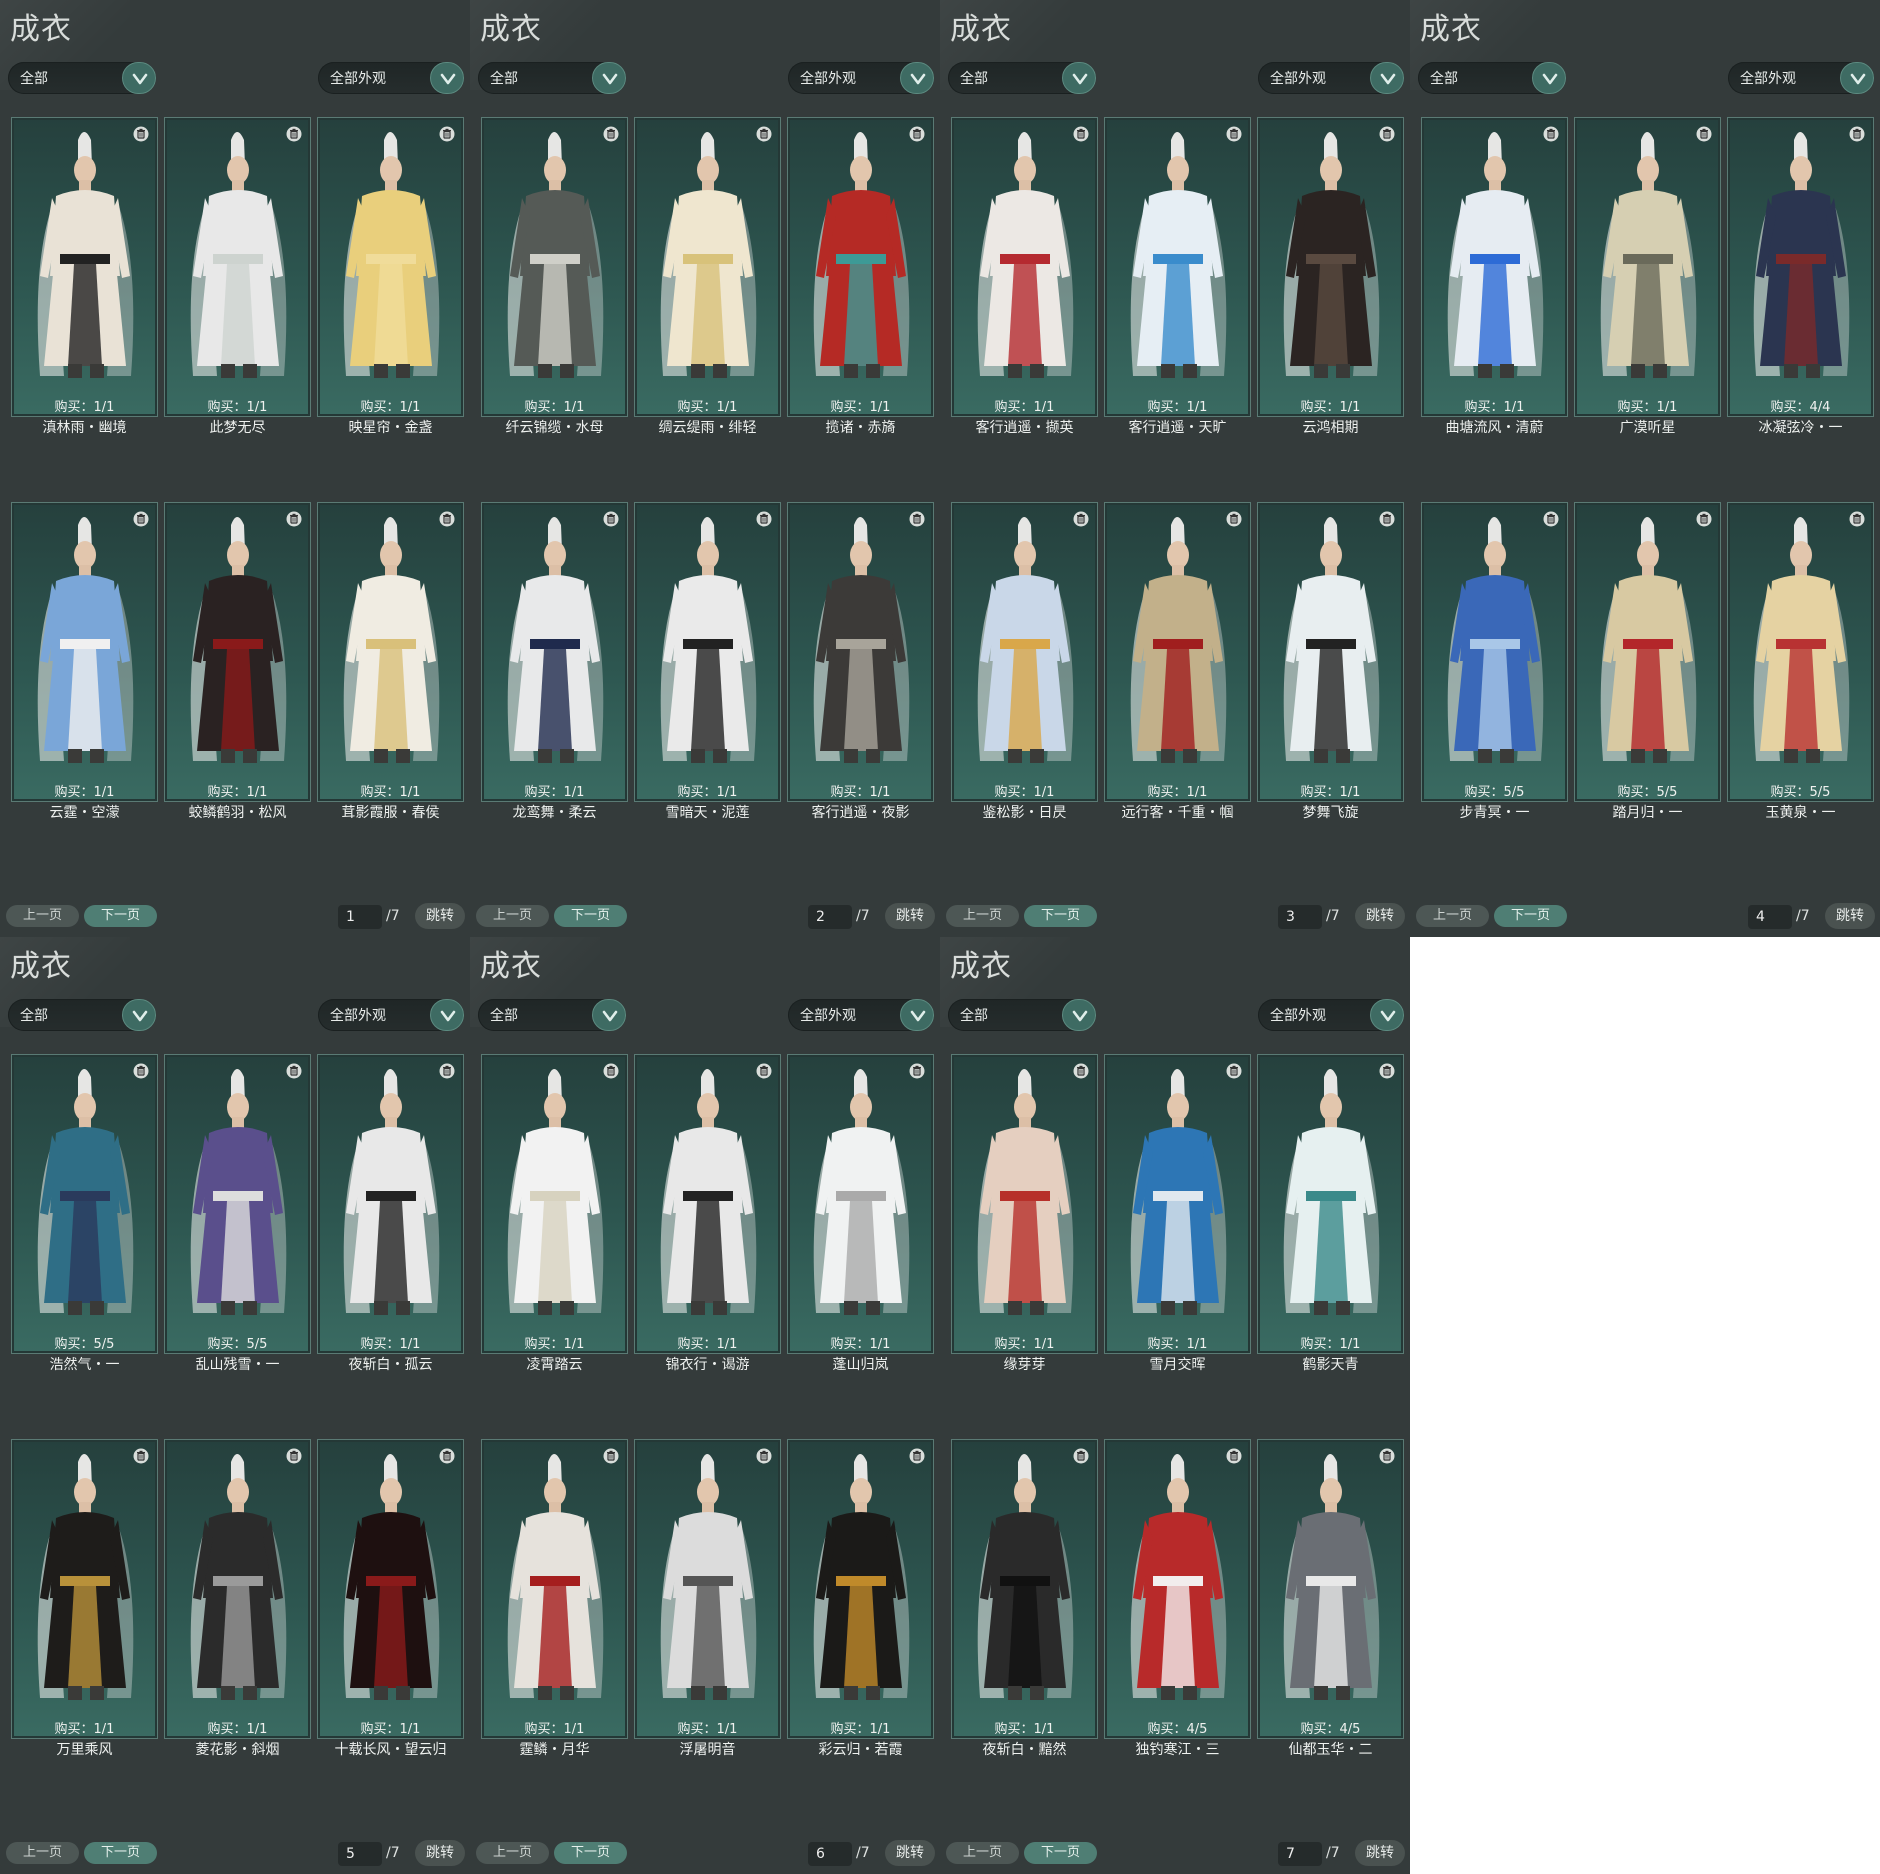  What do you see at coordinates (1330, 1589) in the screenshot?
I see `outfit-card: 购买：4/5` at bounding box center [1330, 1589].